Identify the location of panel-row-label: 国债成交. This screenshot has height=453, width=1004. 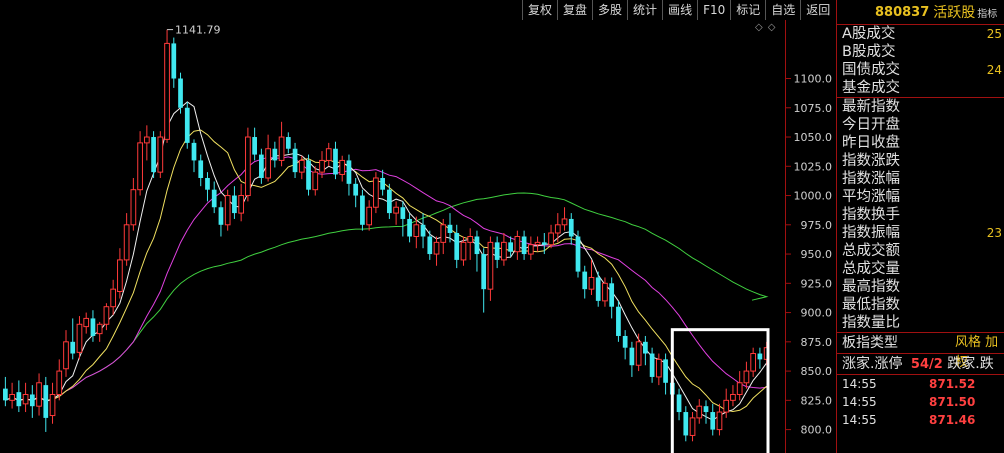
(871, 70).